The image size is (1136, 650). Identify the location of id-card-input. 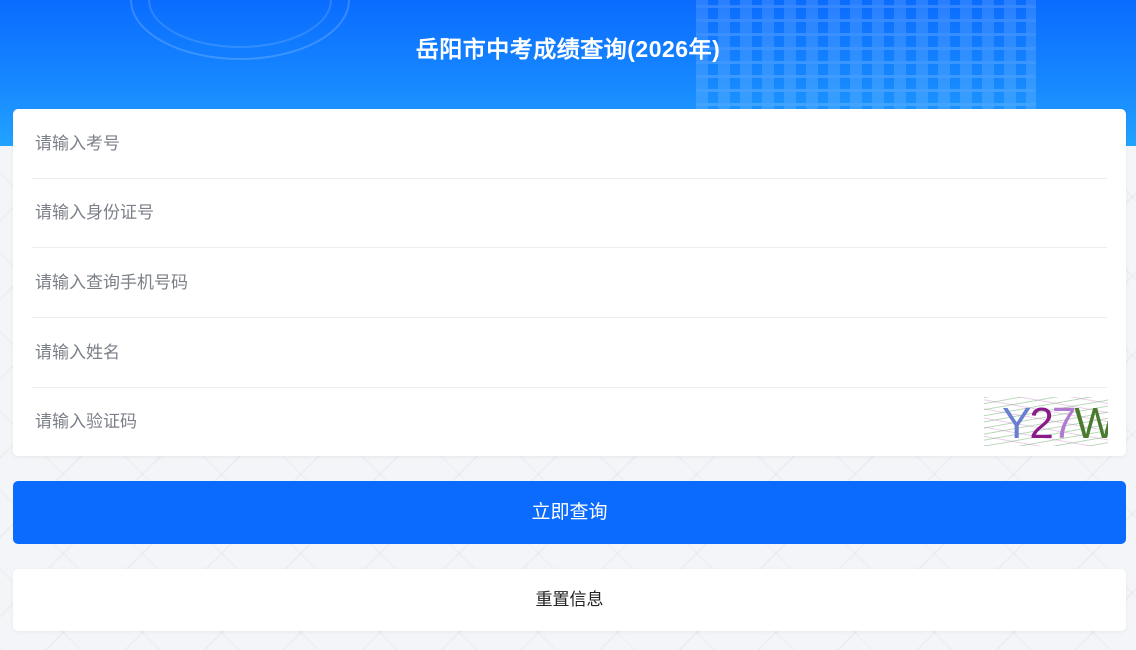
(569, 212).